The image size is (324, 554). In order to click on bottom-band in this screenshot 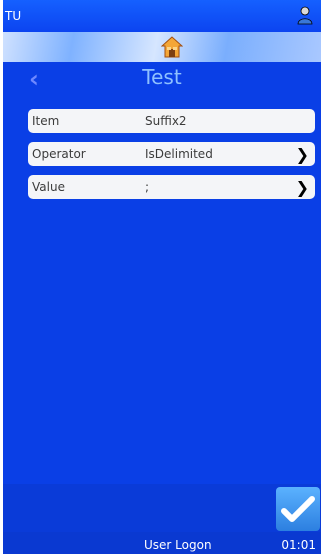, I will do `click(162, 508)`.